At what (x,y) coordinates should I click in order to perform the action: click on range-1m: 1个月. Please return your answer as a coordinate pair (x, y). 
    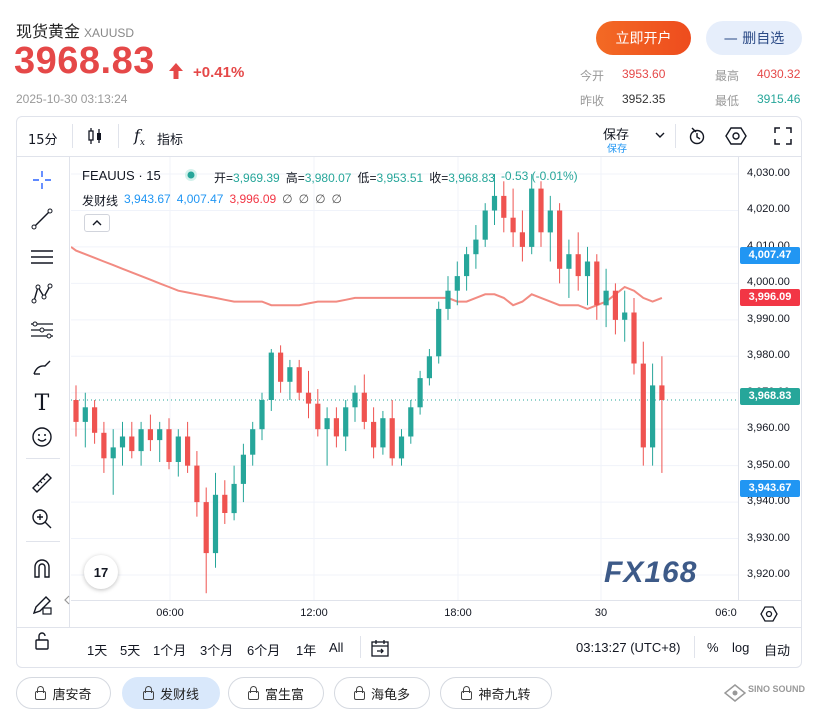
    Looking at the image, I should click on (169, 649).